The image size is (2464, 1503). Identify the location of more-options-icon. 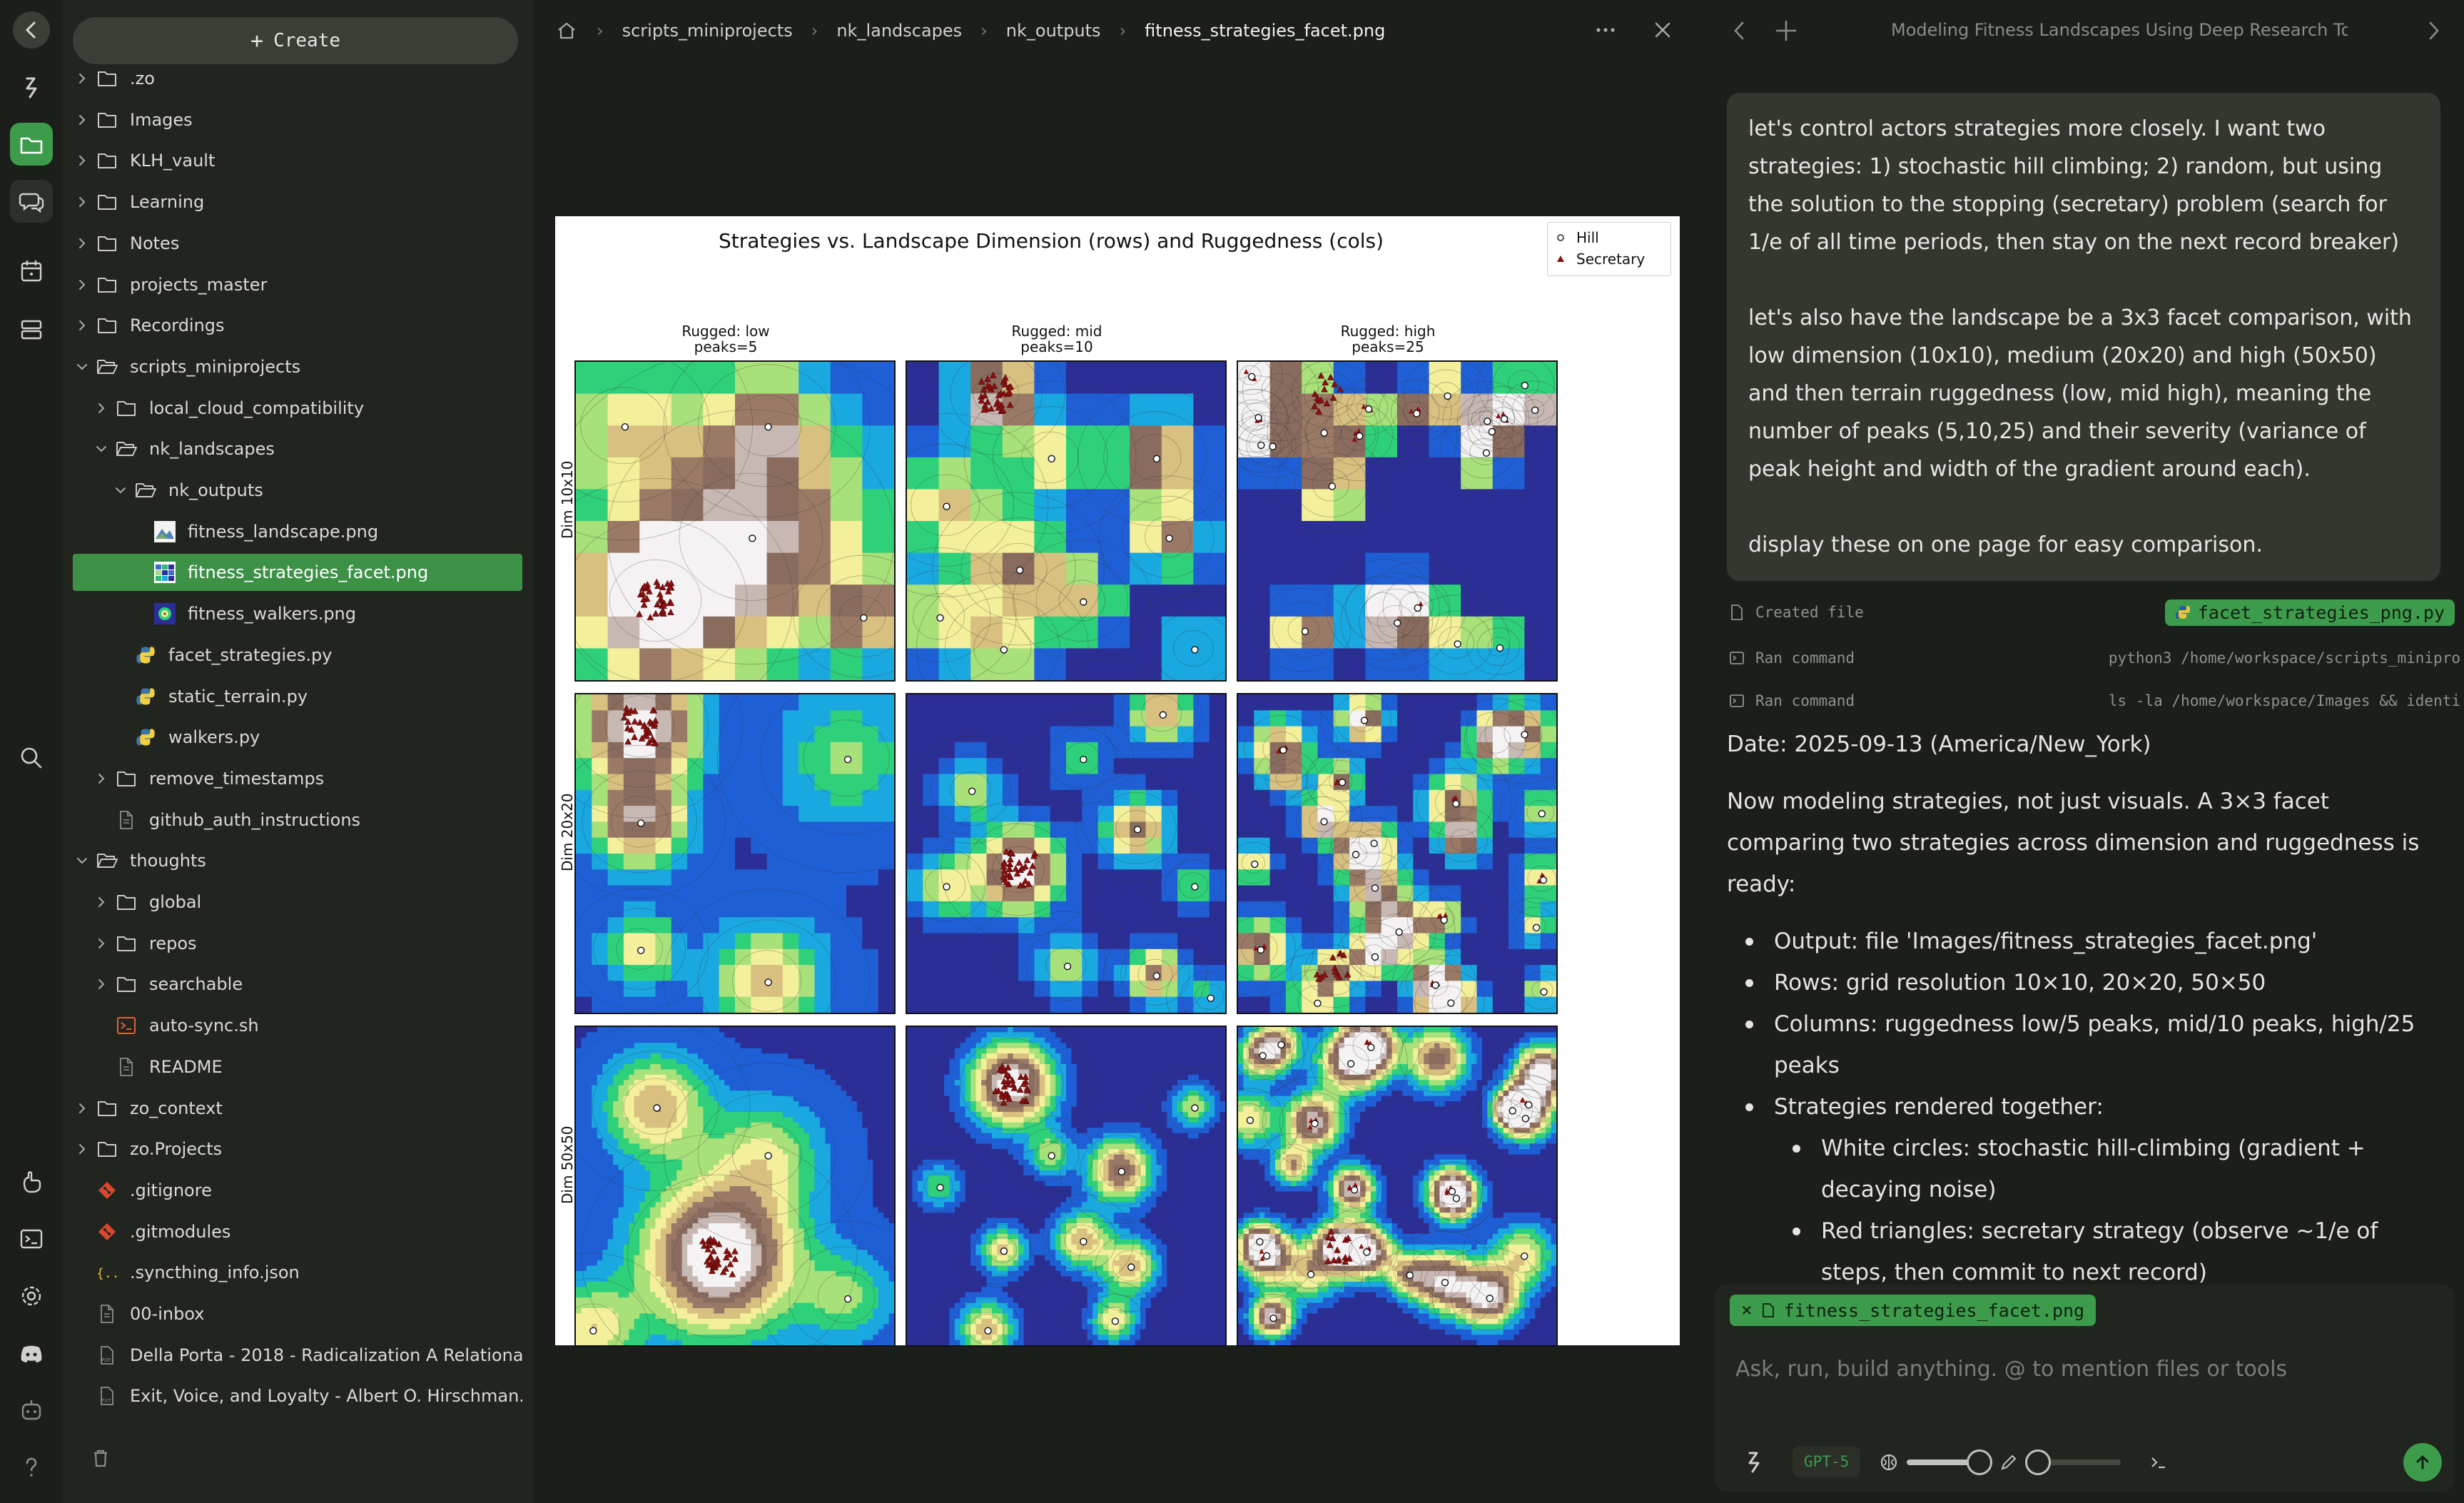
(1605, 30).